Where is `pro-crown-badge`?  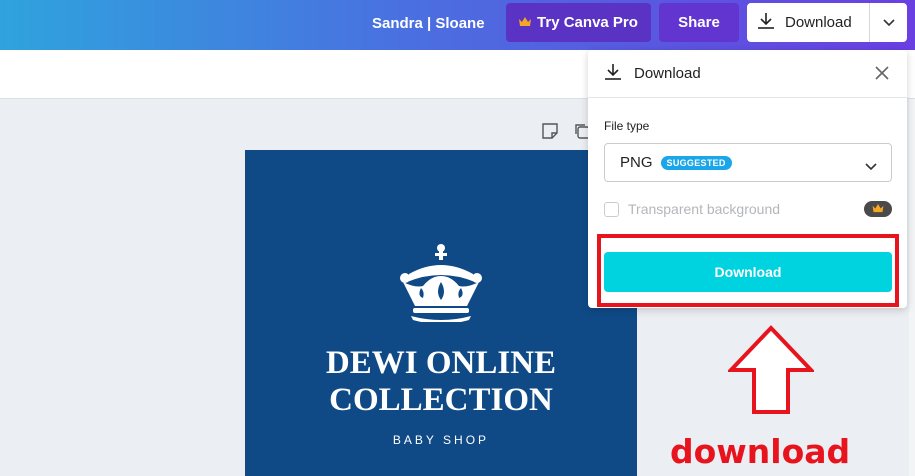
pro-crown-badge is located at coordinates (878, 209).